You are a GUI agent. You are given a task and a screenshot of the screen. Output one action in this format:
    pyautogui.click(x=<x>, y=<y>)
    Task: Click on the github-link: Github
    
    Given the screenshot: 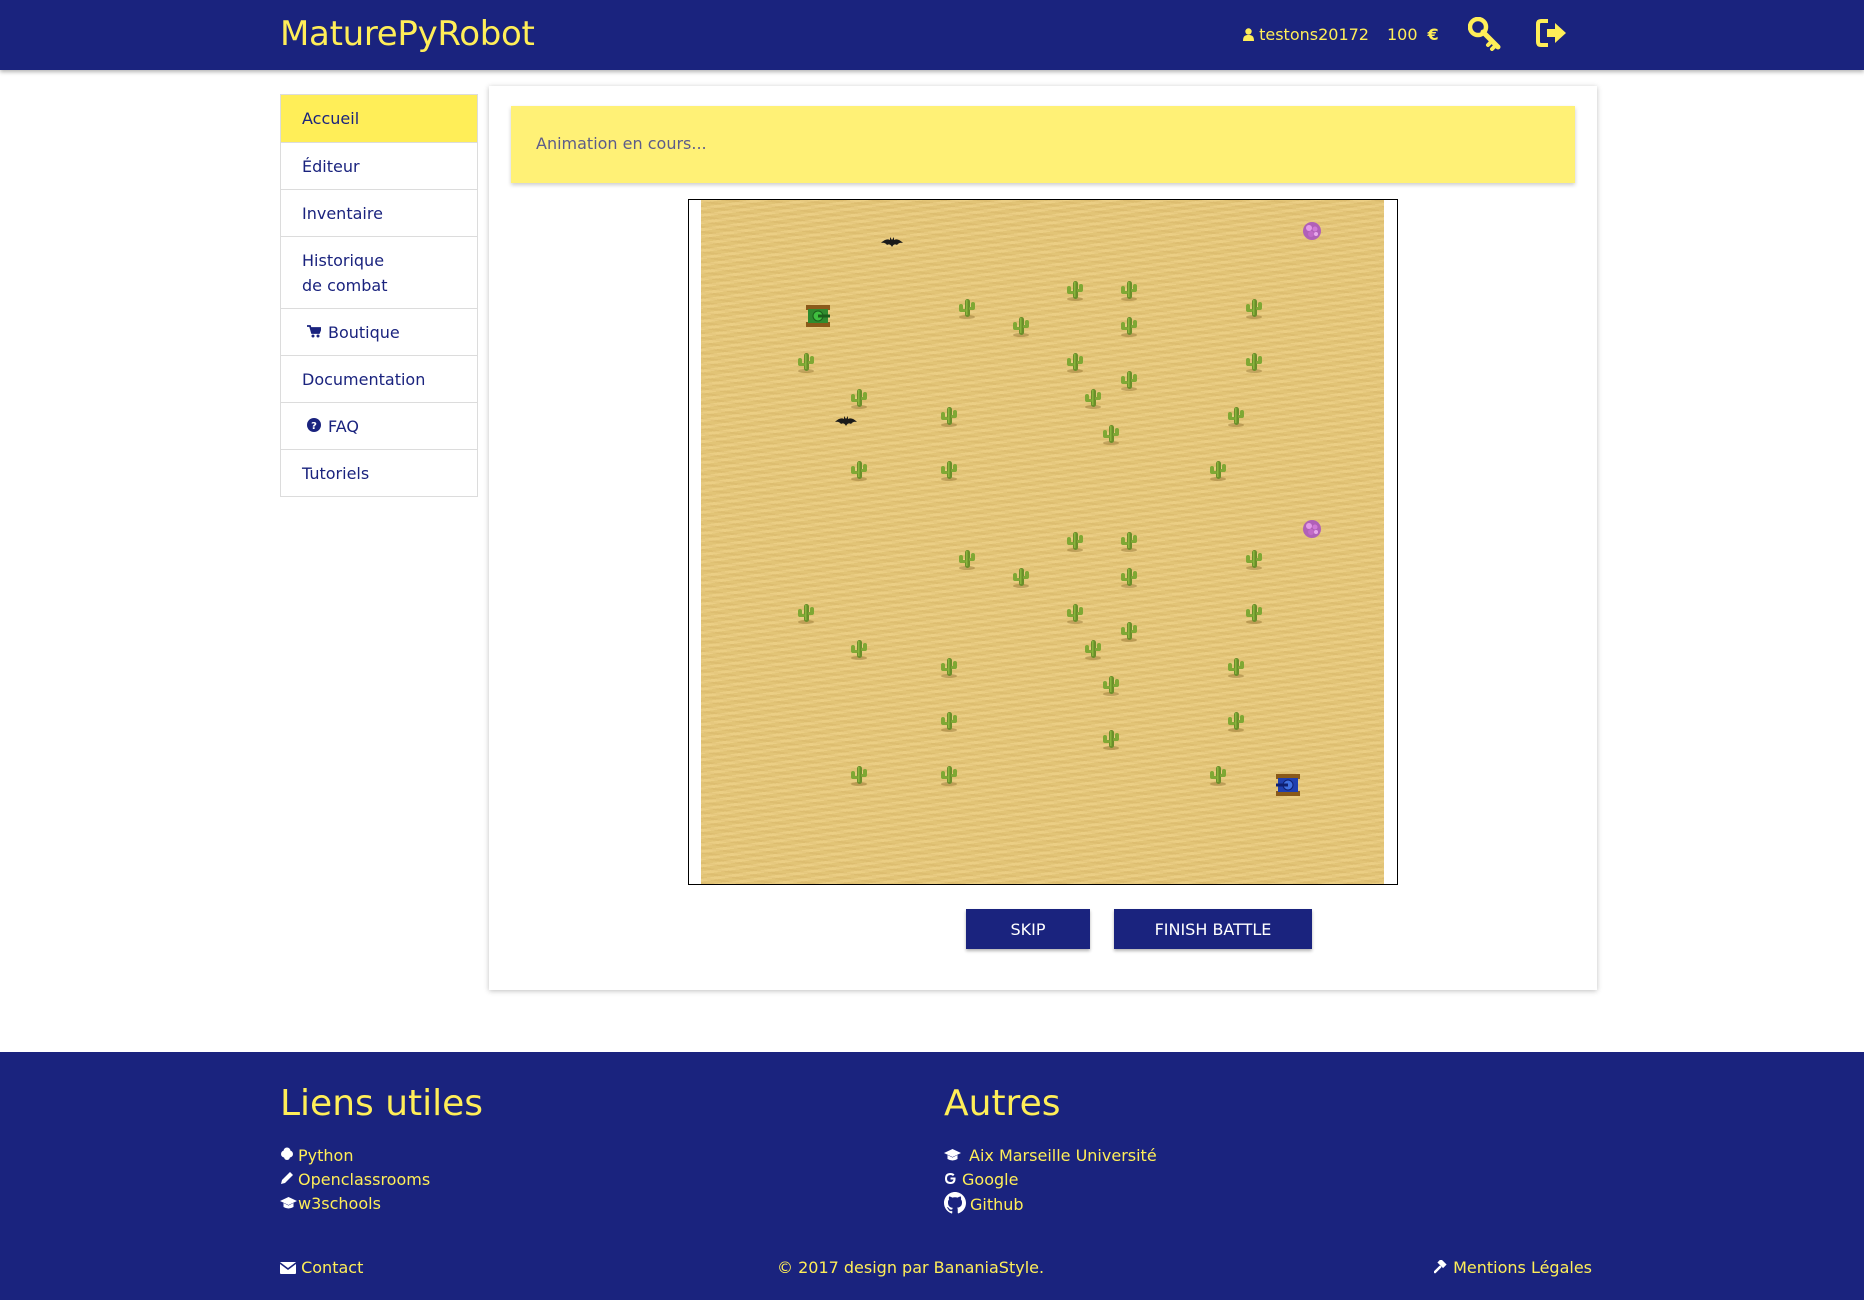 What is the action you would take?
    pyautogui.click(x=1050, y=1204)
    